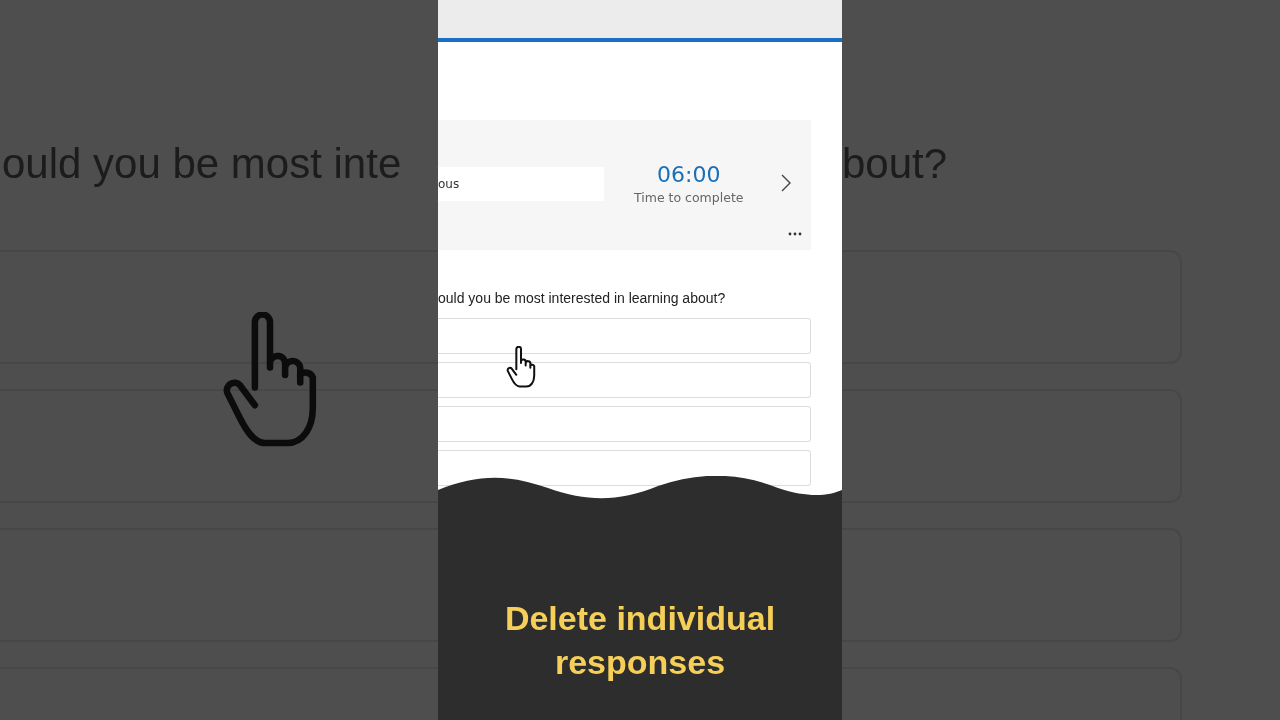 The height and width of the screenshot is (720, 1280). I want to click on timer-label: Time to complete, so click(689, 197).